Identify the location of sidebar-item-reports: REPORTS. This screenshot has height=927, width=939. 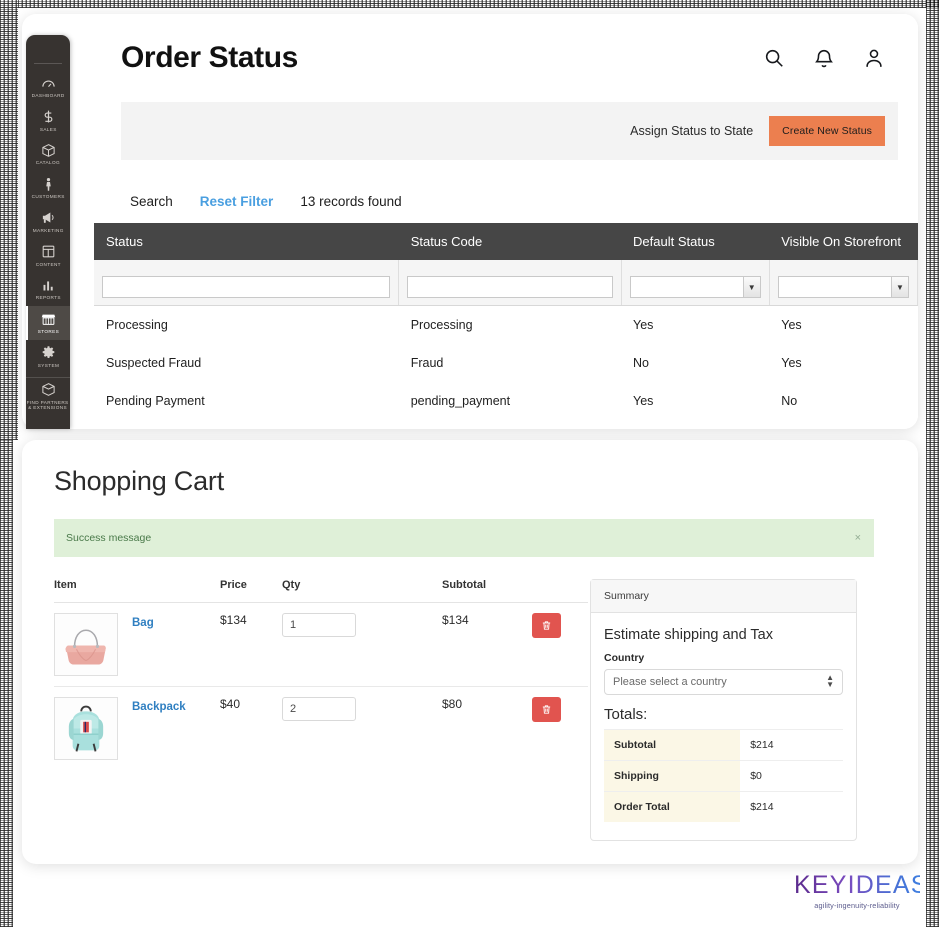
(48, 289).